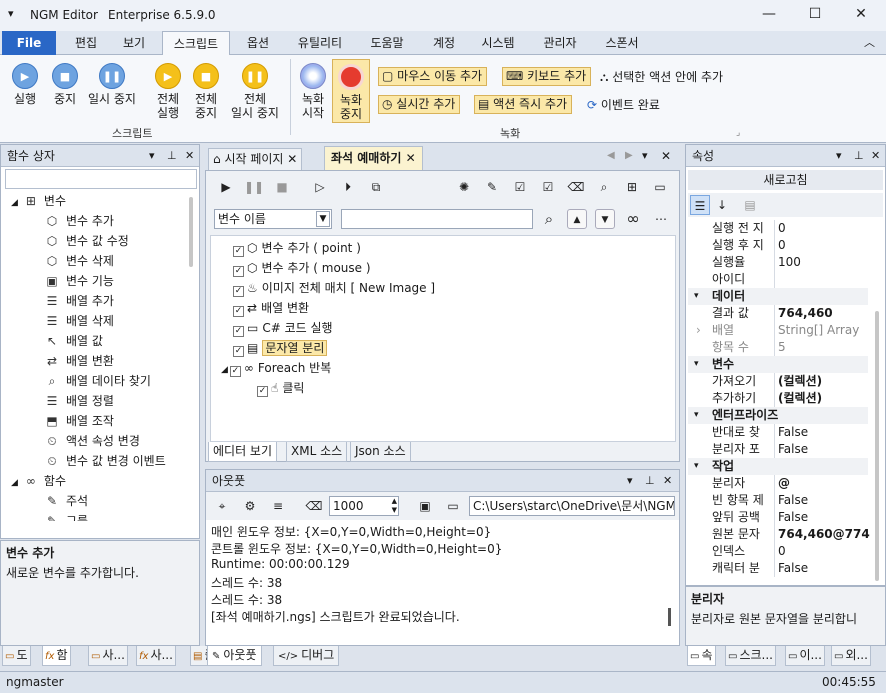 Image resolution: width=886 pixels, height=693 pixels. I want to click on run-from-icon: ⏵, so click(348, 187).